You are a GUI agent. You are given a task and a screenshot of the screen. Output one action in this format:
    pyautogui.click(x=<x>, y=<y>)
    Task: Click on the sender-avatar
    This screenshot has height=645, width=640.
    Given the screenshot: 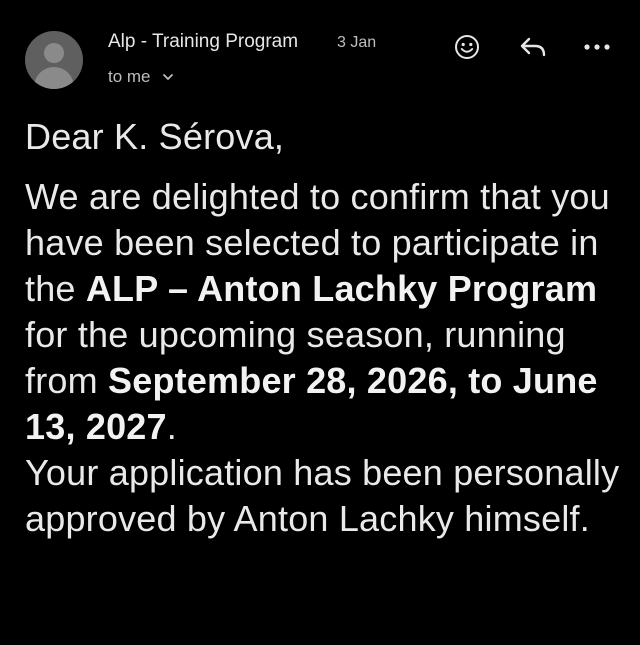 What is the action you would take?
    pyautogui.click(x=54, y=60)
    